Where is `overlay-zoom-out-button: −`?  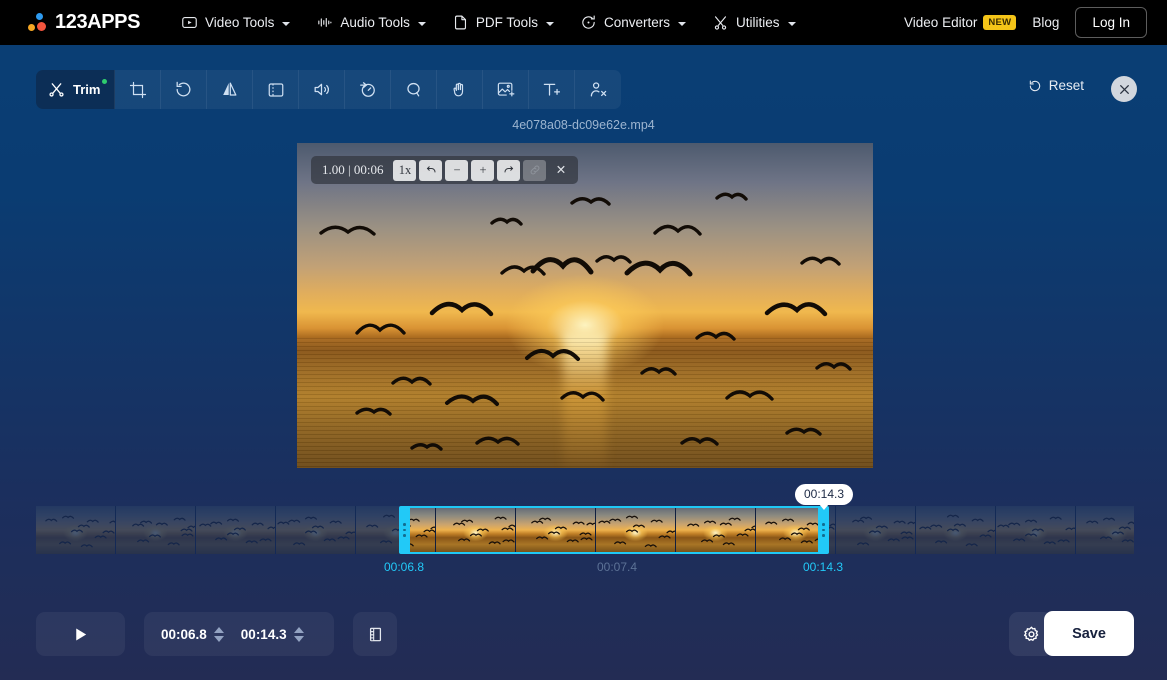
overlay-zoom-out-button: − is located at coordinates (457, 170).